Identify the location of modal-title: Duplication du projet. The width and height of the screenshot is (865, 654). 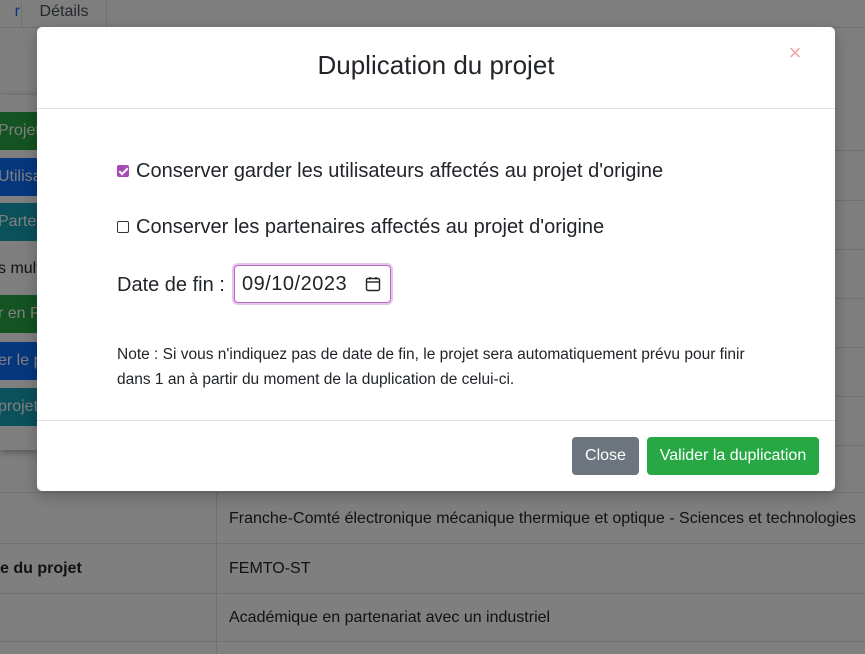
(436, 65).